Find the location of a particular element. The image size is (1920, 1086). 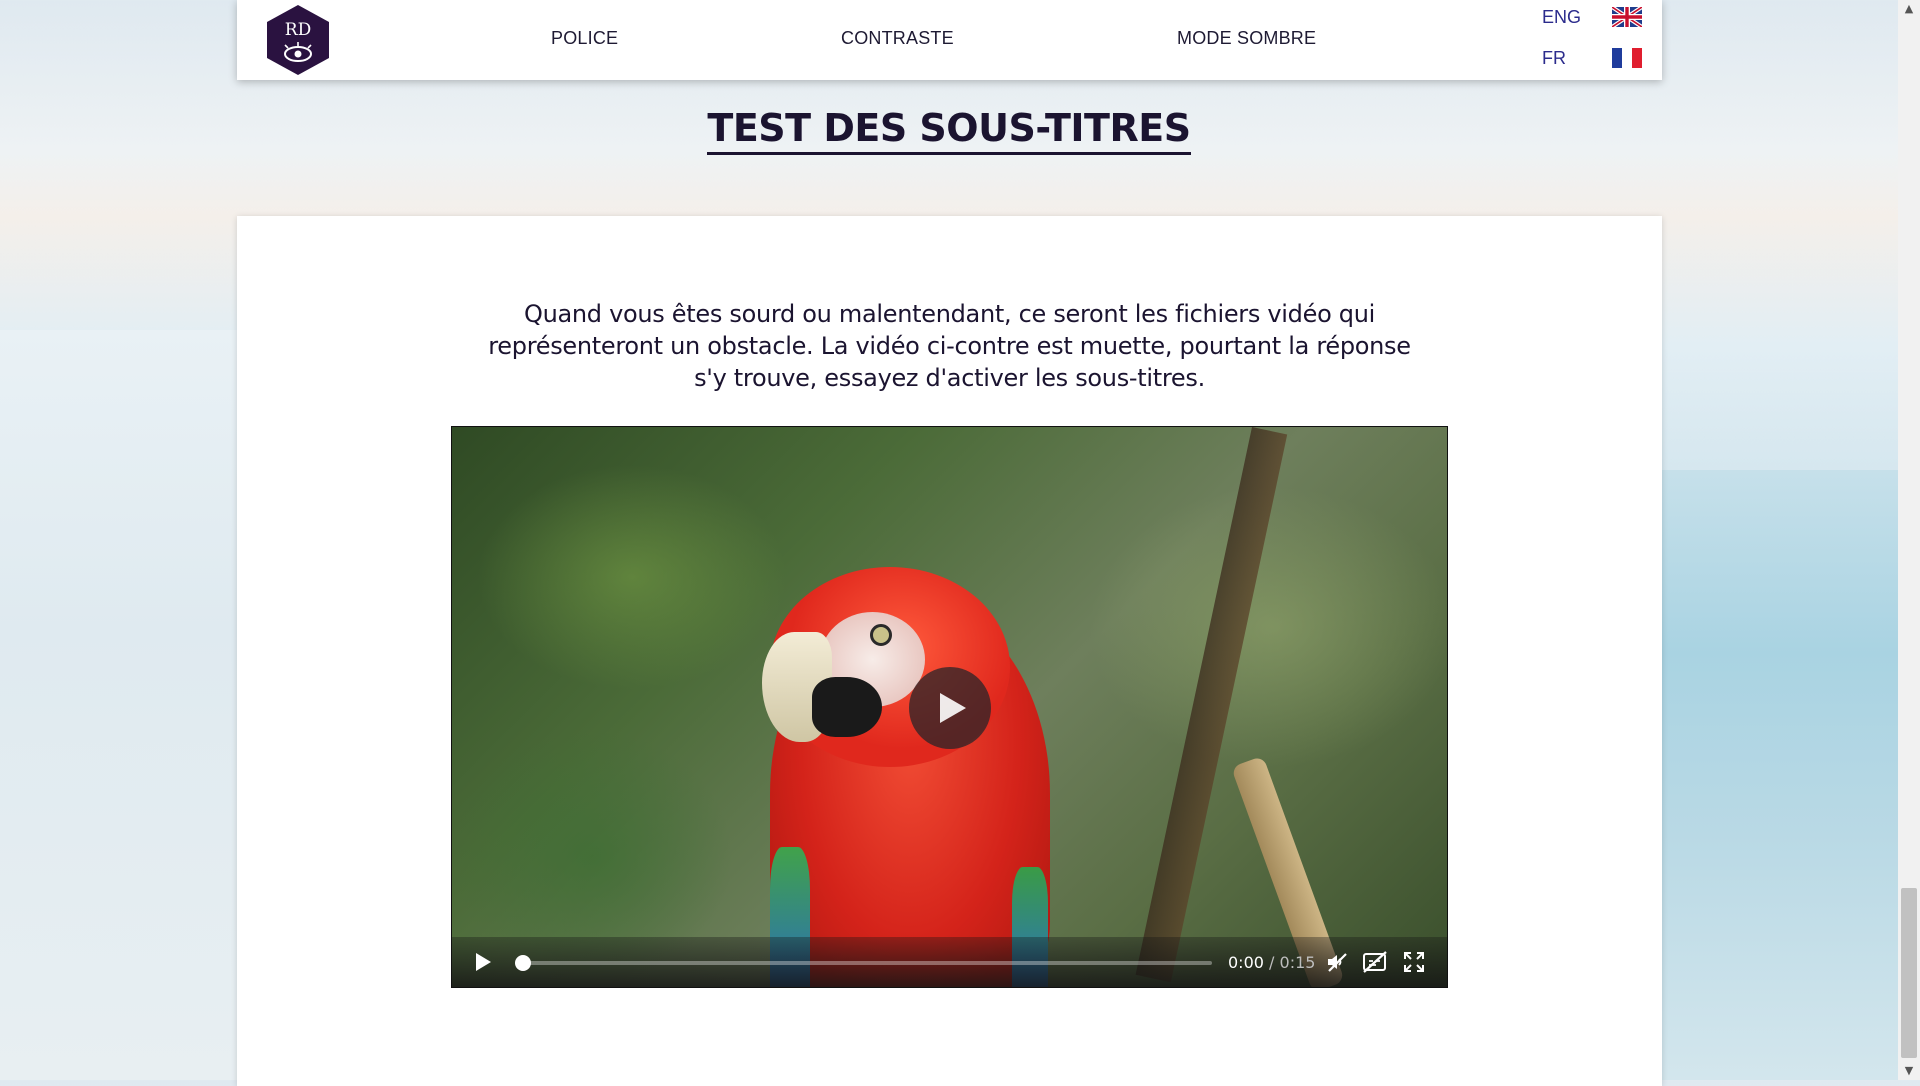

big-play-button is located at coordinates (950, 708).